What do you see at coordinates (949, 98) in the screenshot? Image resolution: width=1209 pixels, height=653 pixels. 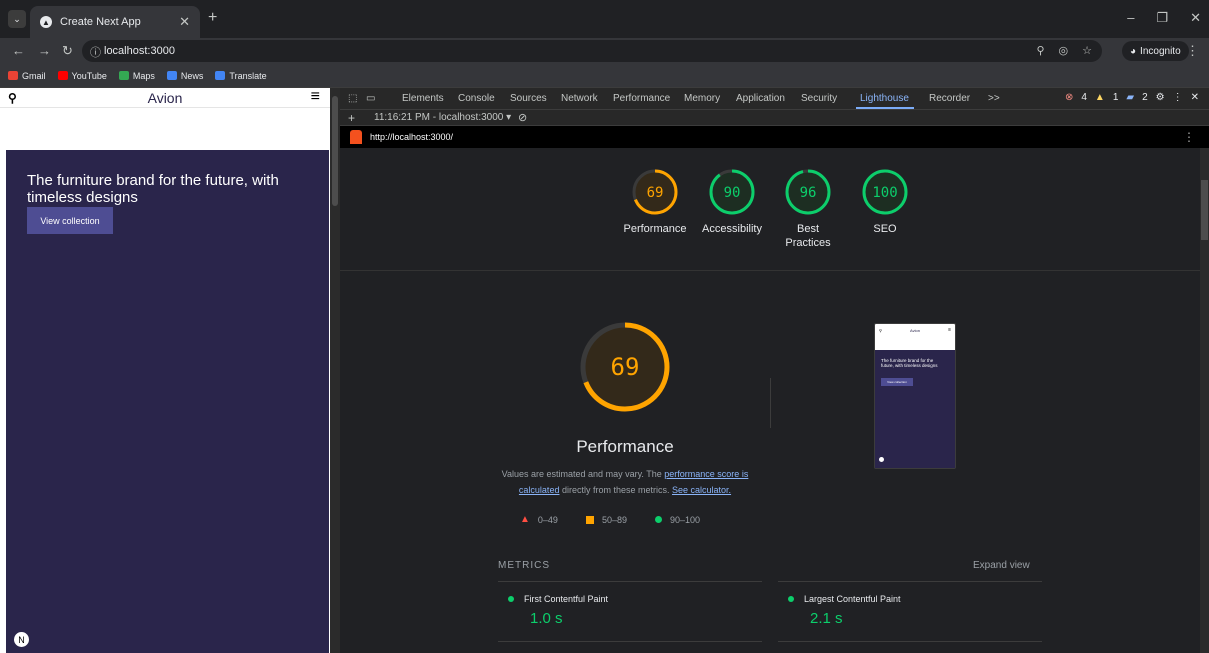 I see `tab-recorder: Recorder` at bounding box center [949, 98].